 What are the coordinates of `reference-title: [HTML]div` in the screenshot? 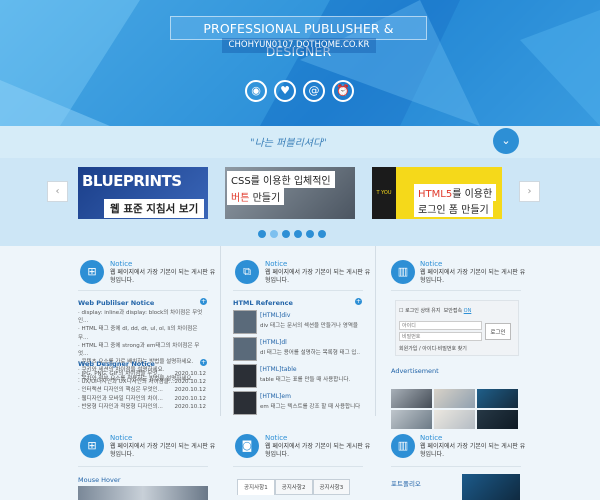 It's located at (275, 315).